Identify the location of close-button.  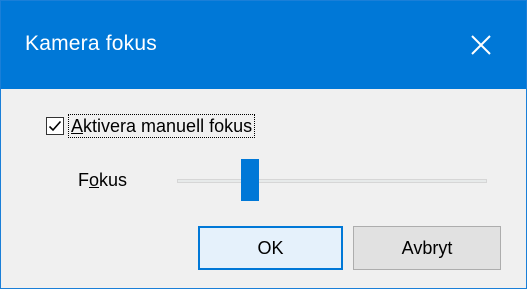
(481, 45).